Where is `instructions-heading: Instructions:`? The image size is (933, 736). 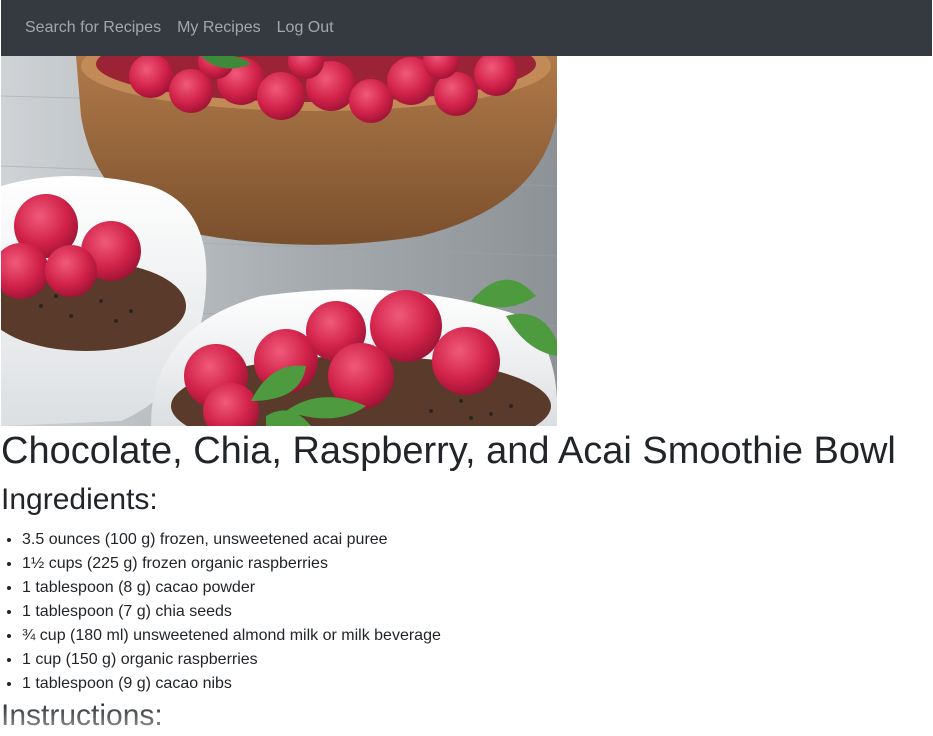 instructions-heading: Instructions: is located at coordinates (82, 715).